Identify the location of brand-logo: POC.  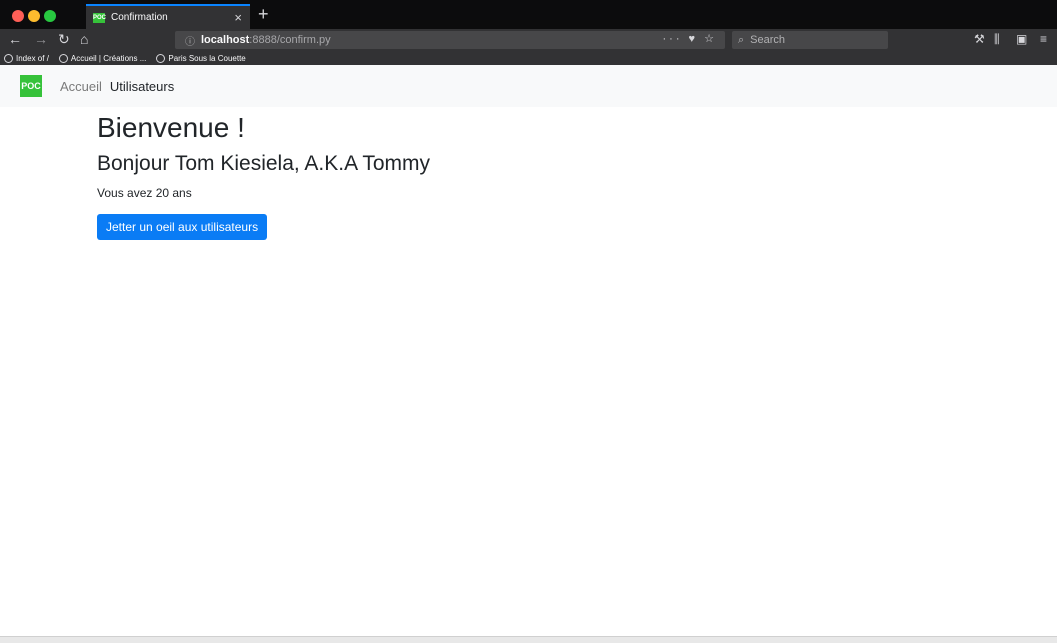
(31, 86).